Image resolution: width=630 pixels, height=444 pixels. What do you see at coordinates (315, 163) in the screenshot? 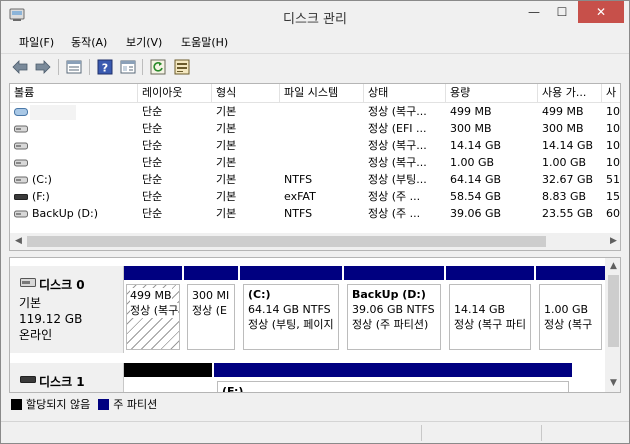
I see `volume-row: 단순 기본 정상 (복구... 1.00 GB 1.00 GB 10(` at bounding box center [315, 163].